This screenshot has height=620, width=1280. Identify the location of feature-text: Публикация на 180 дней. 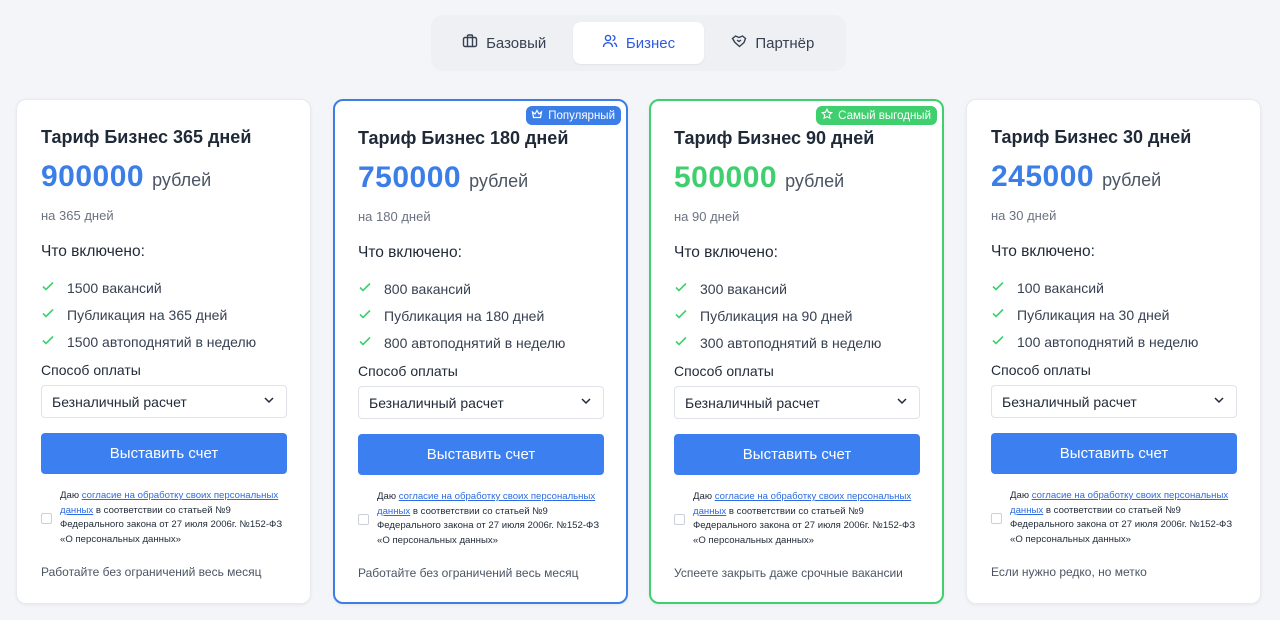
(464, 315).